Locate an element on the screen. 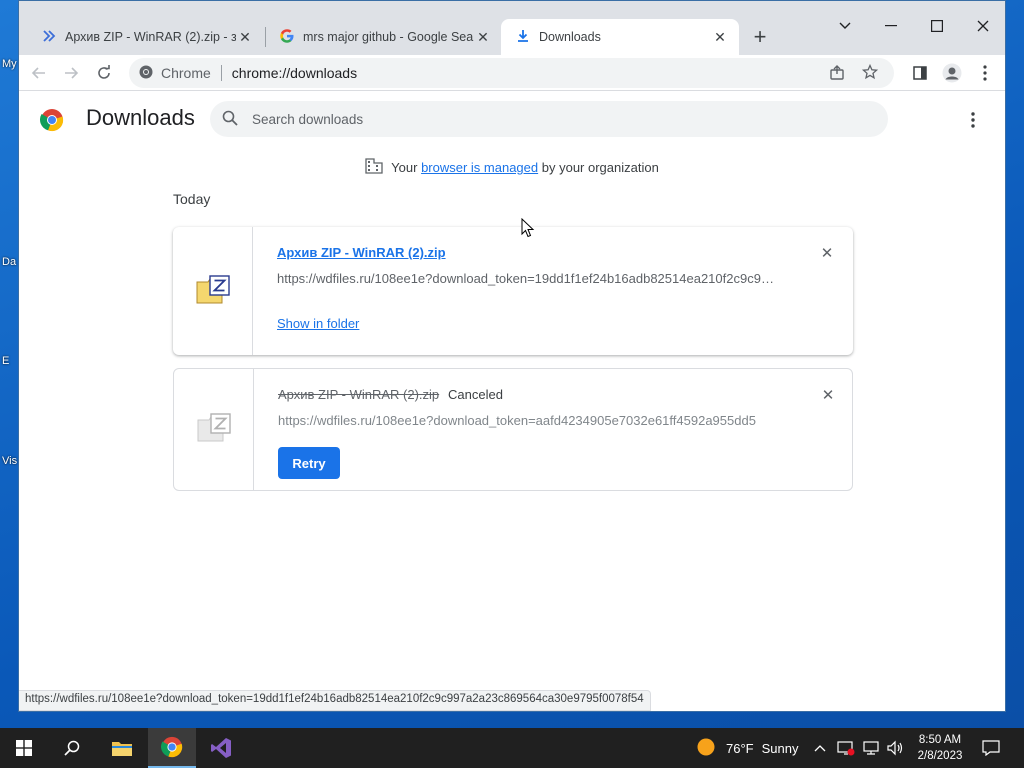 The height and width of the screenshot is (768, 1024). weather-condition: Sunny is located at coordinates (780, 748).